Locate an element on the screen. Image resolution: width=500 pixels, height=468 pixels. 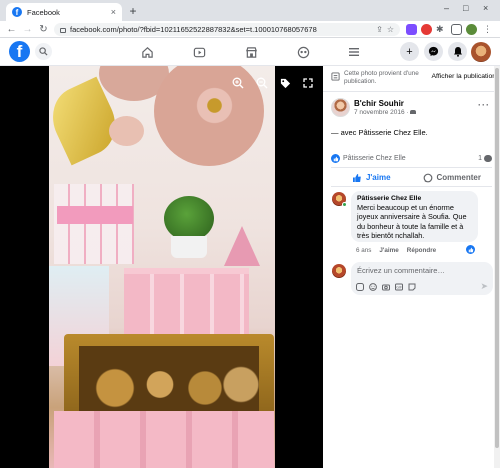
bottle-labels-shape is located at coordinates (95, 215).